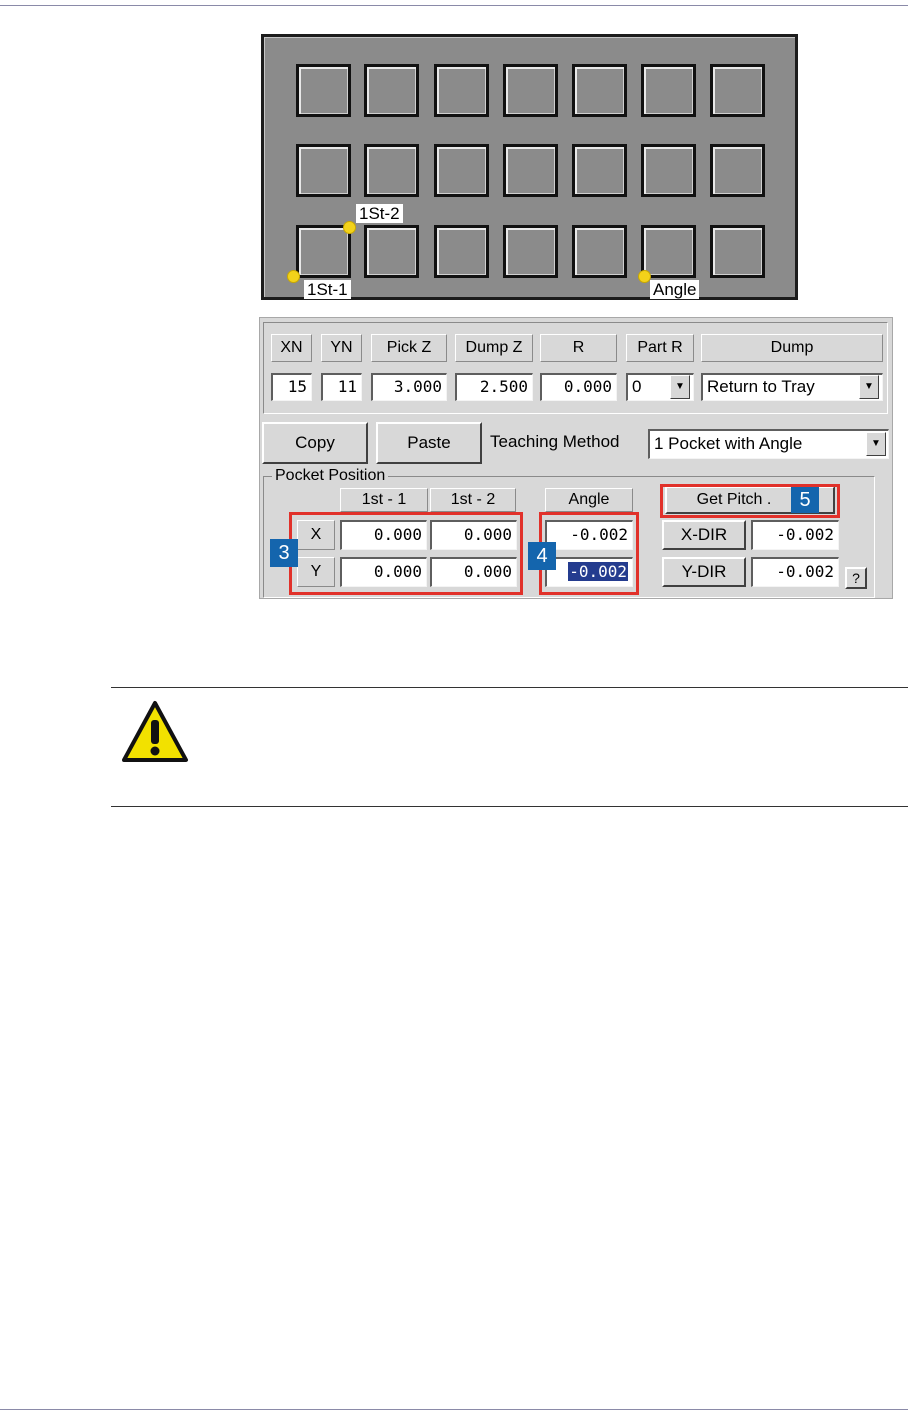 The height and width of the screenshot is (1421, 908). Describe the element at coordinates (589, 500) in the screenshot. I see `header-angle: Angle` at that location.